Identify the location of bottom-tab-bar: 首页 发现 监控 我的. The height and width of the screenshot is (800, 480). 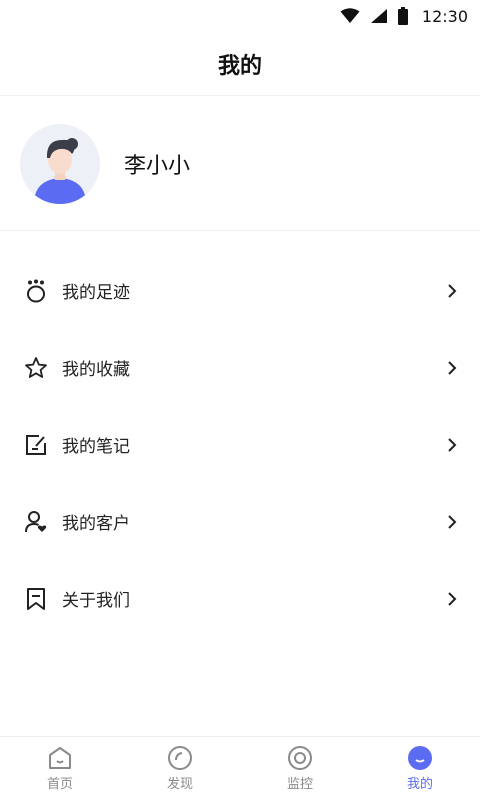
(240, 768).